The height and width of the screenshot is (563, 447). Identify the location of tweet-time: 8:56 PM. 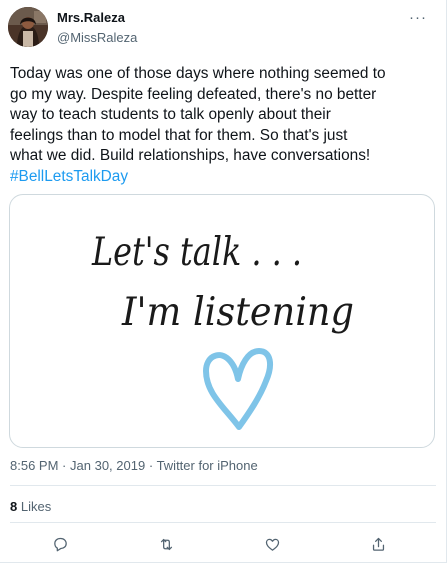
(34, 465).